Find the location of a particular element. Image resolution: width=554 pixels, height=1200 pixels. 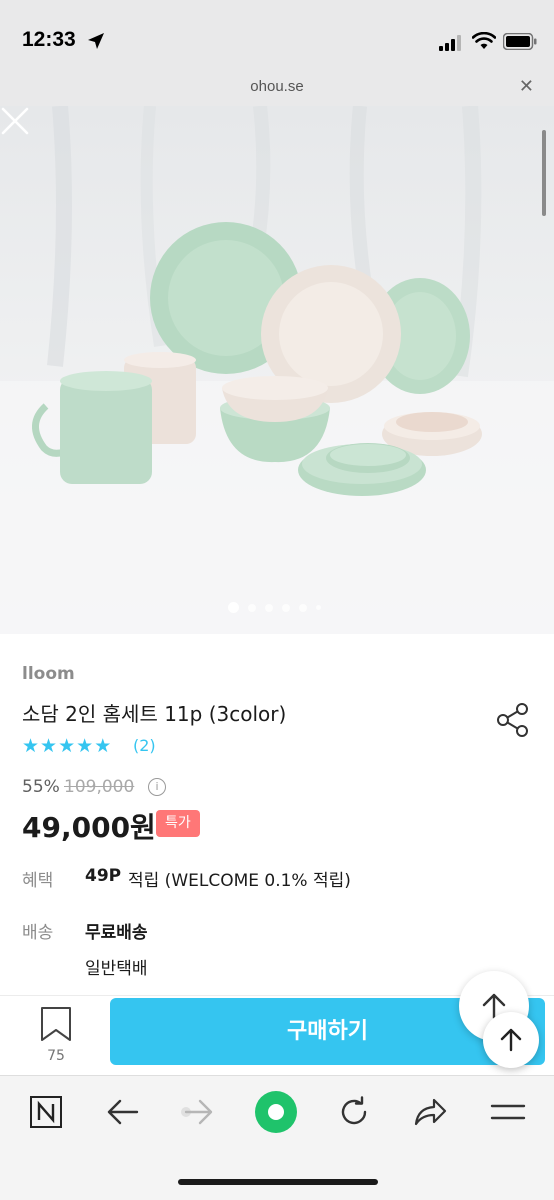

brand-name: lloom is located at coordinates (48, 674).